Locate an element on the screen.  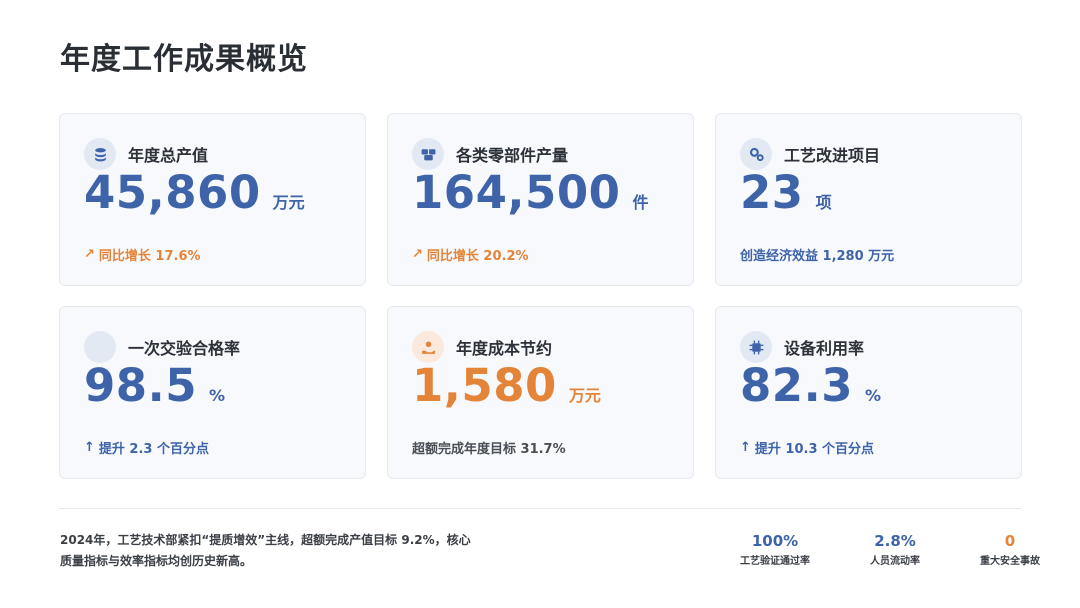
stat-label: 重大安全事故 is located at coordinates (1010, 561).